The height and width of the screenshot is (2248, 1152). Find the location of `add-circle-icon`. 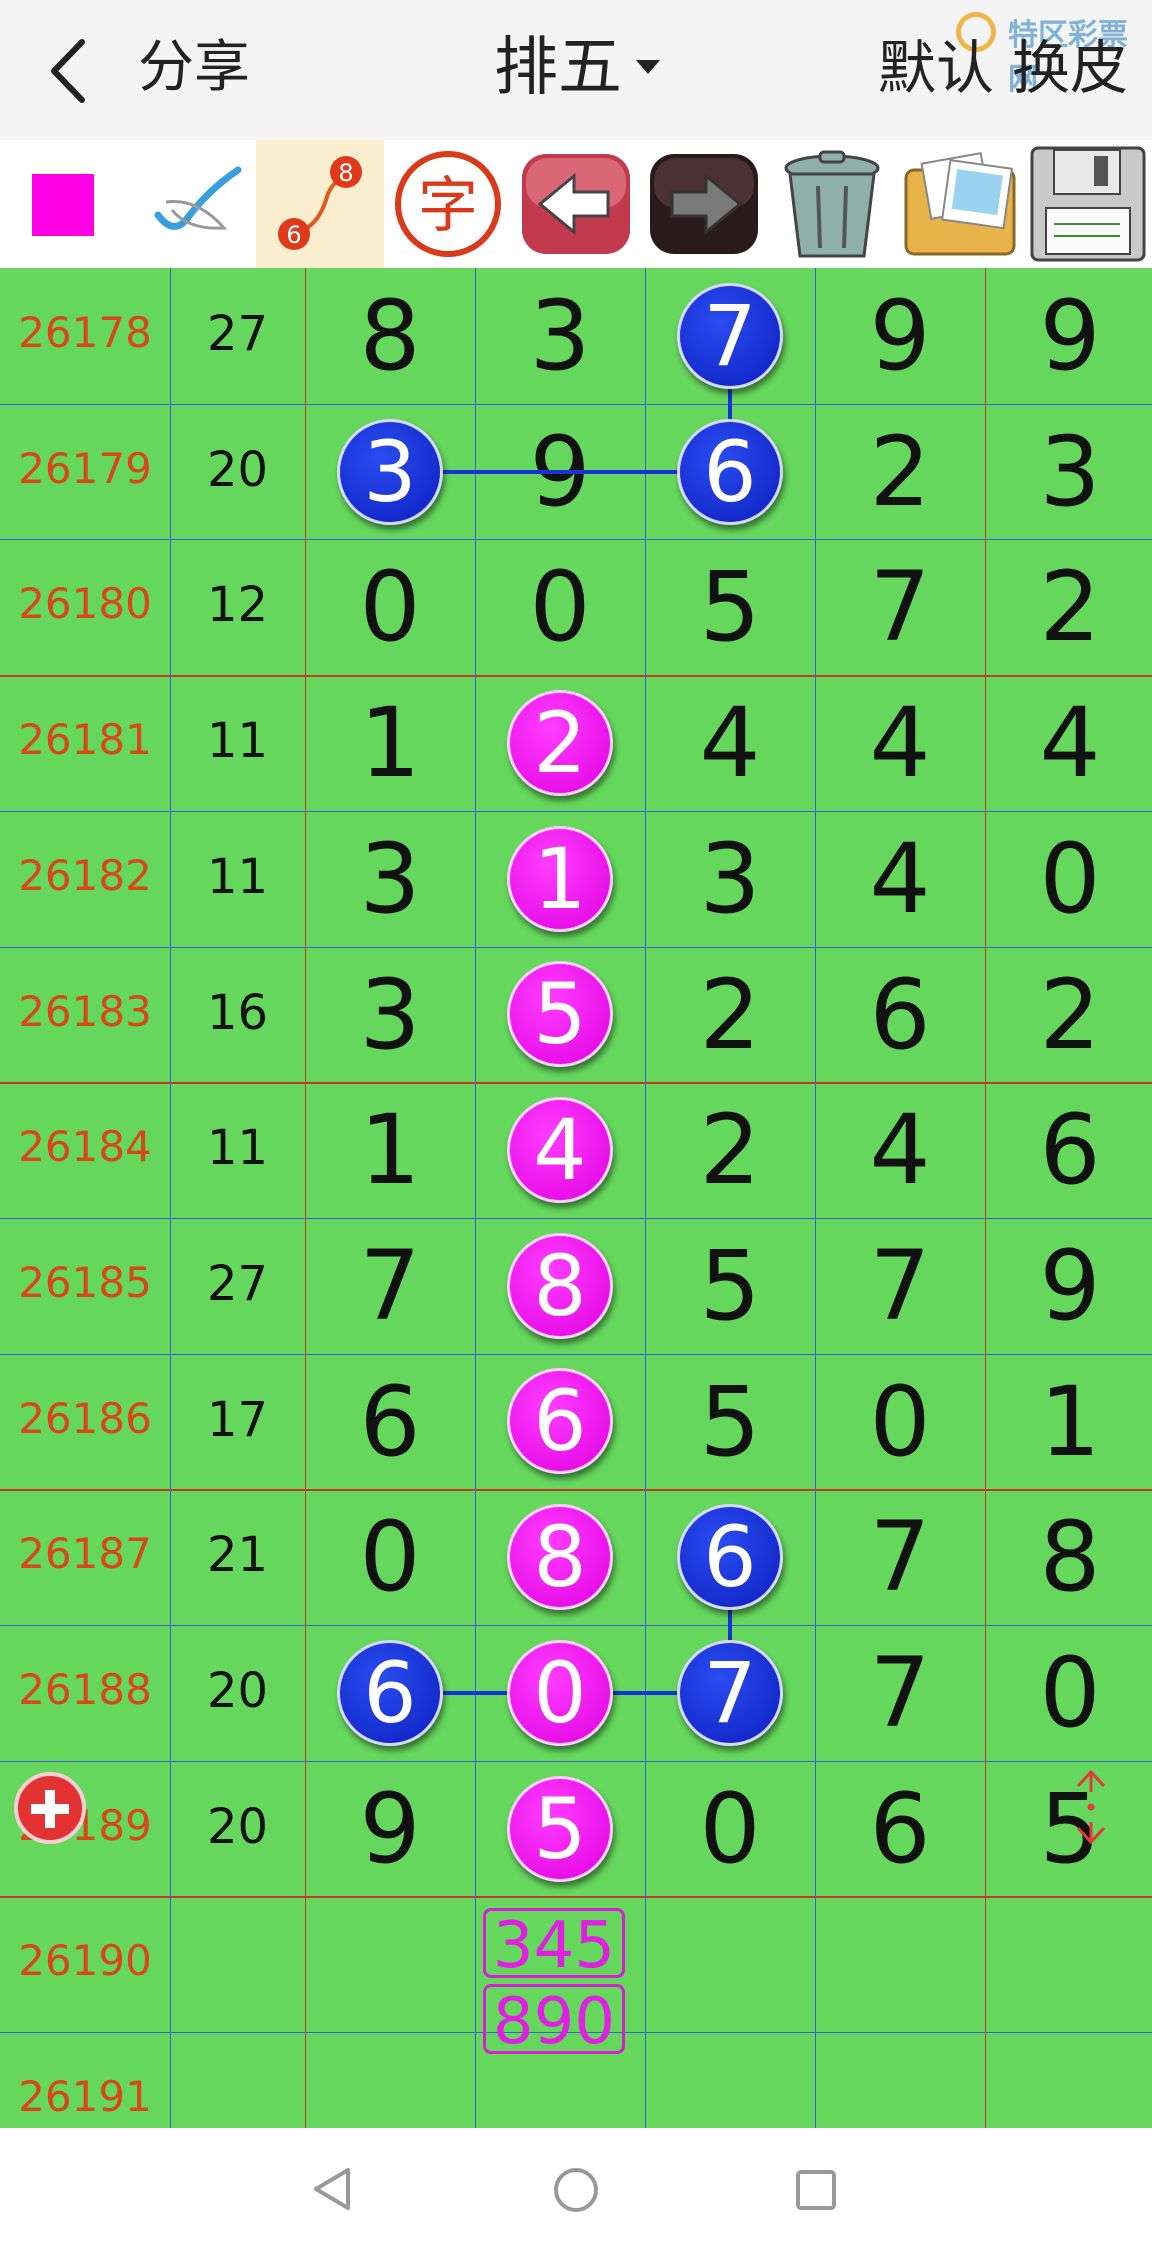

add-circle-icon is located at coordinates (50, 1808).